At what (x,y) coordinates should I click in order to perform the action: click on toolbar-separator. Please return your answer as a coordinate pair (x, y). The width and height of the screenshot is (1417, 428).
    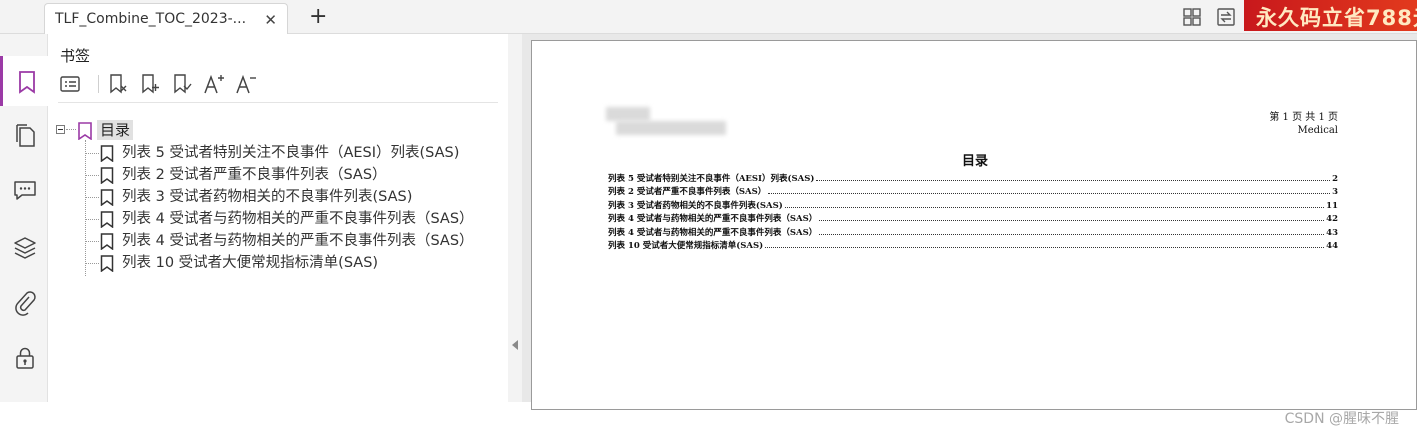
    Looking at the image, I should click on (98, 84).